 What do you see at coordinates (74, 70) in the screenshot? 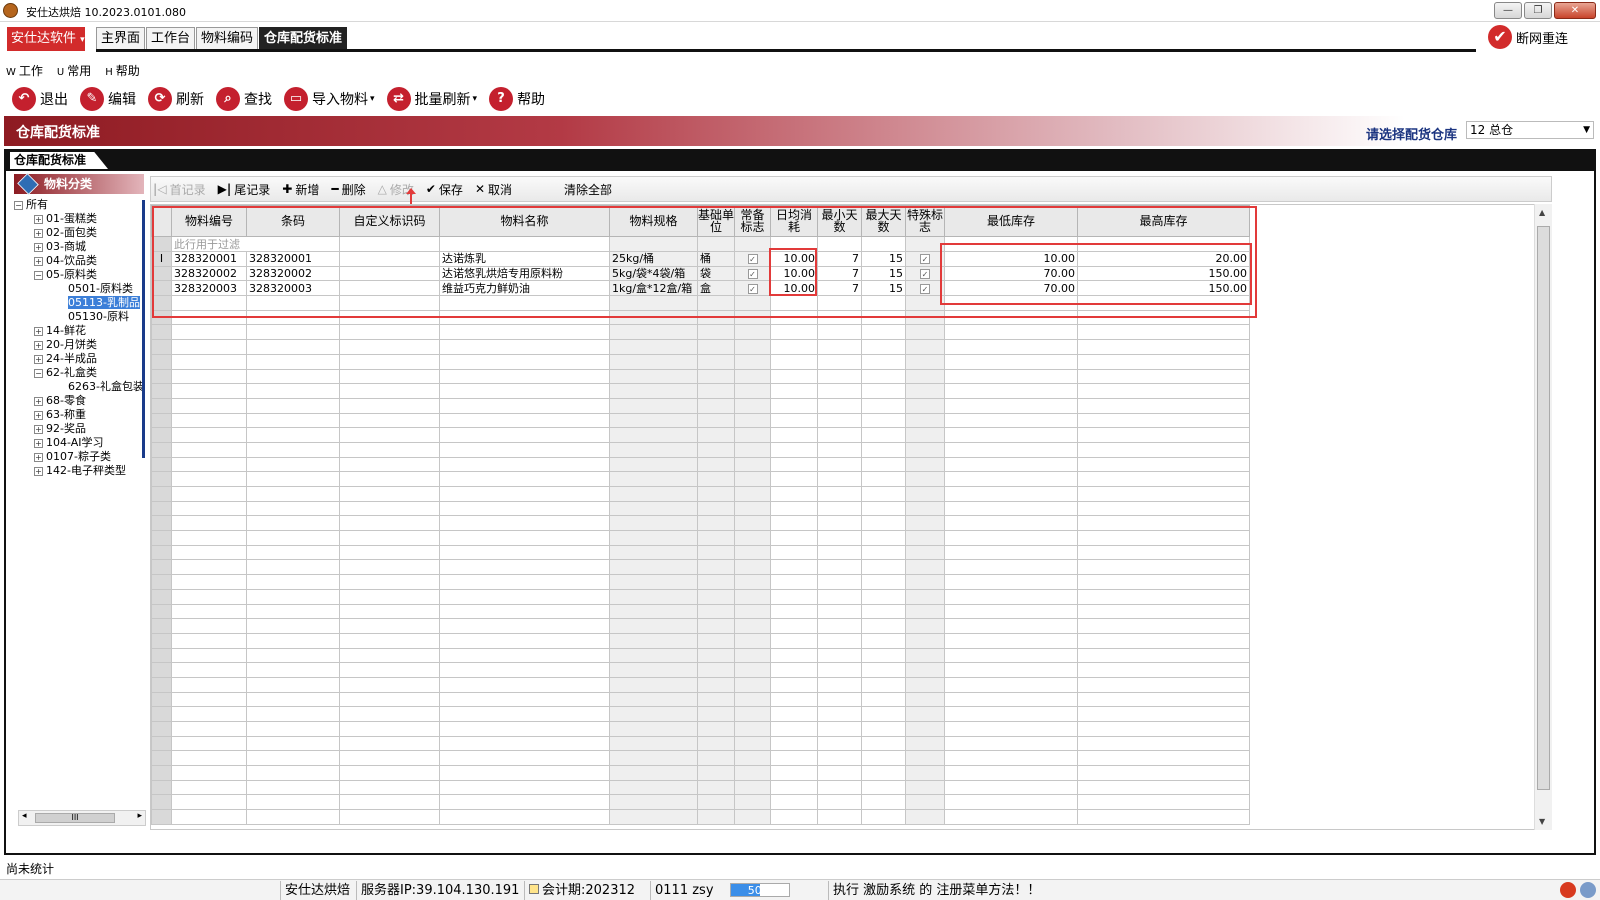
I see `menu-common: U 常用` at bounding box center [74, 70].